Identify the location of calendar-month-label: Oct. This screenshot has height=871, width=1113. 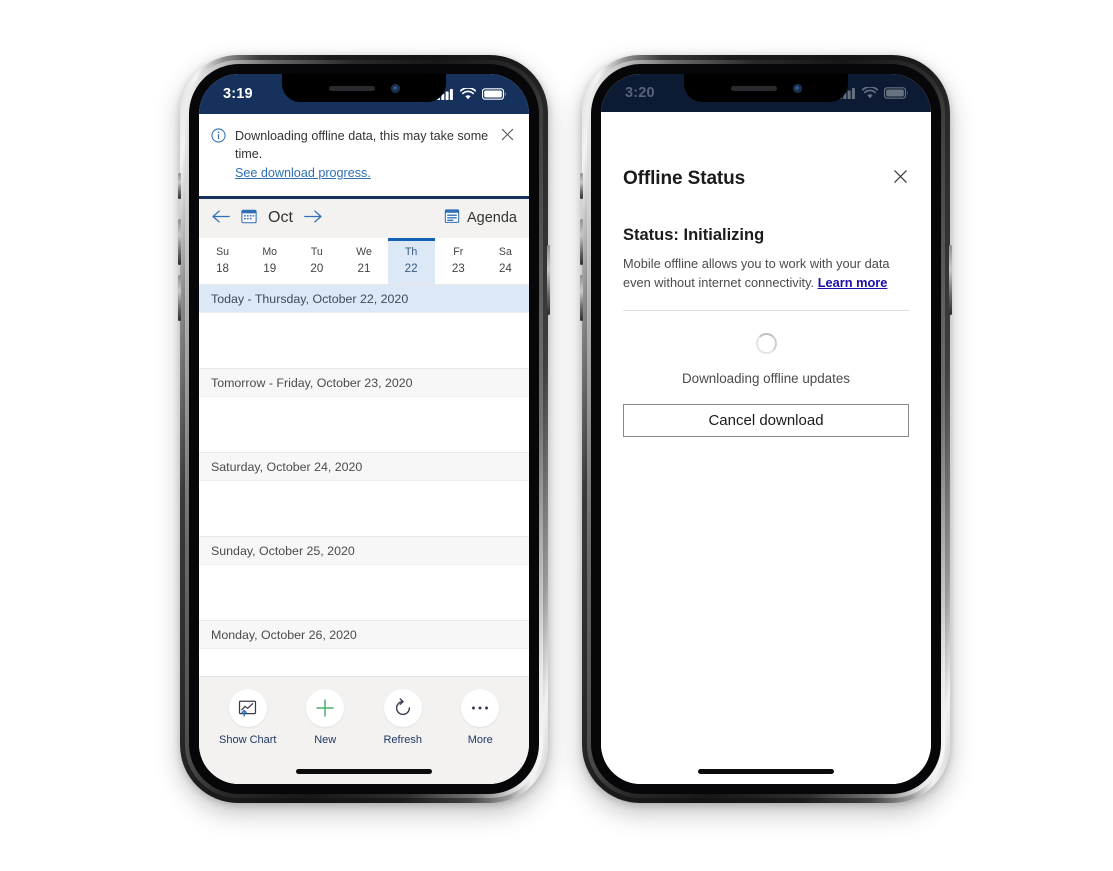
(280, 218).